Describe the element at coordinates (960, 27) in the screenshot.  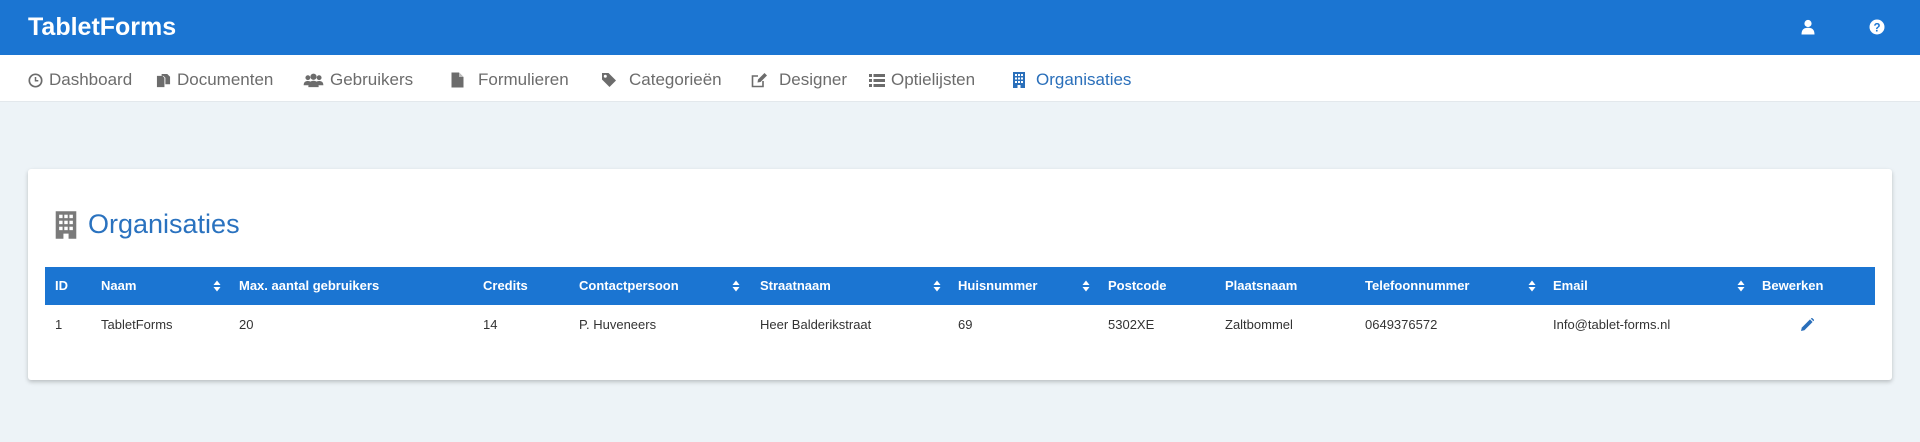
I see `top-bar: TabletForms ?` at that location.